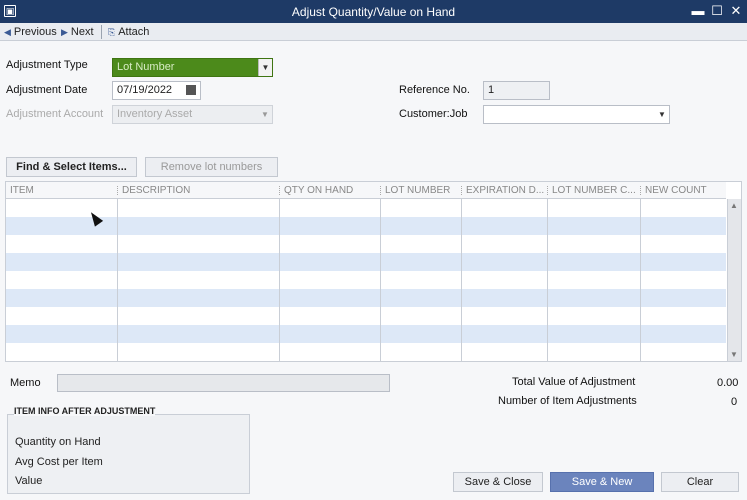 Image resolution: width=747 pixels, height=500 pixels. I want to click on attach-button: ⎘ Attach, so click(128, 32).